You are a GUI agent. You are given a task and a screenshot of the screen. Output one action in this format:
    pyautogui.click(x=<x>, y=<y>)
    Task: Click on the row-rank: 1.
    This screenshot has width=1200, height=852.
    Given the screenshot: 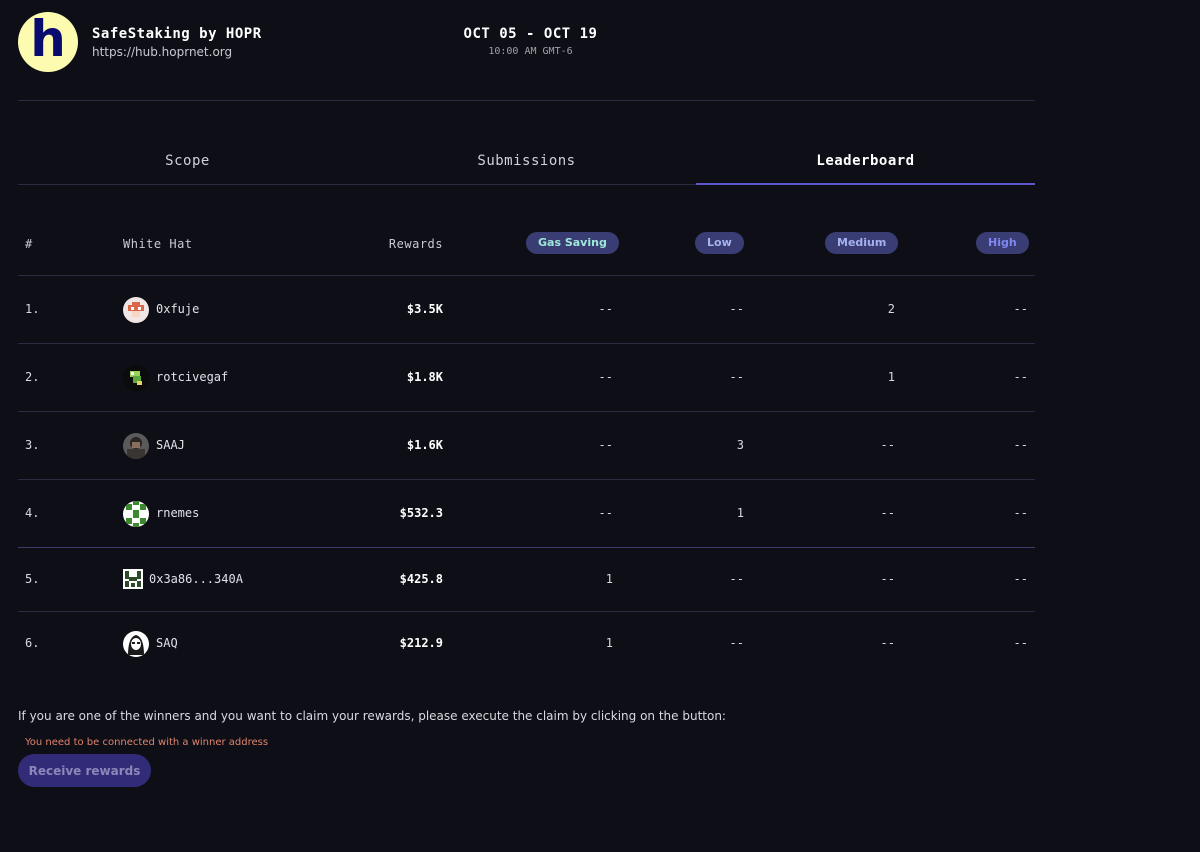 What is the action you would take?
    pyautogui.click(x=32, y=309)
    